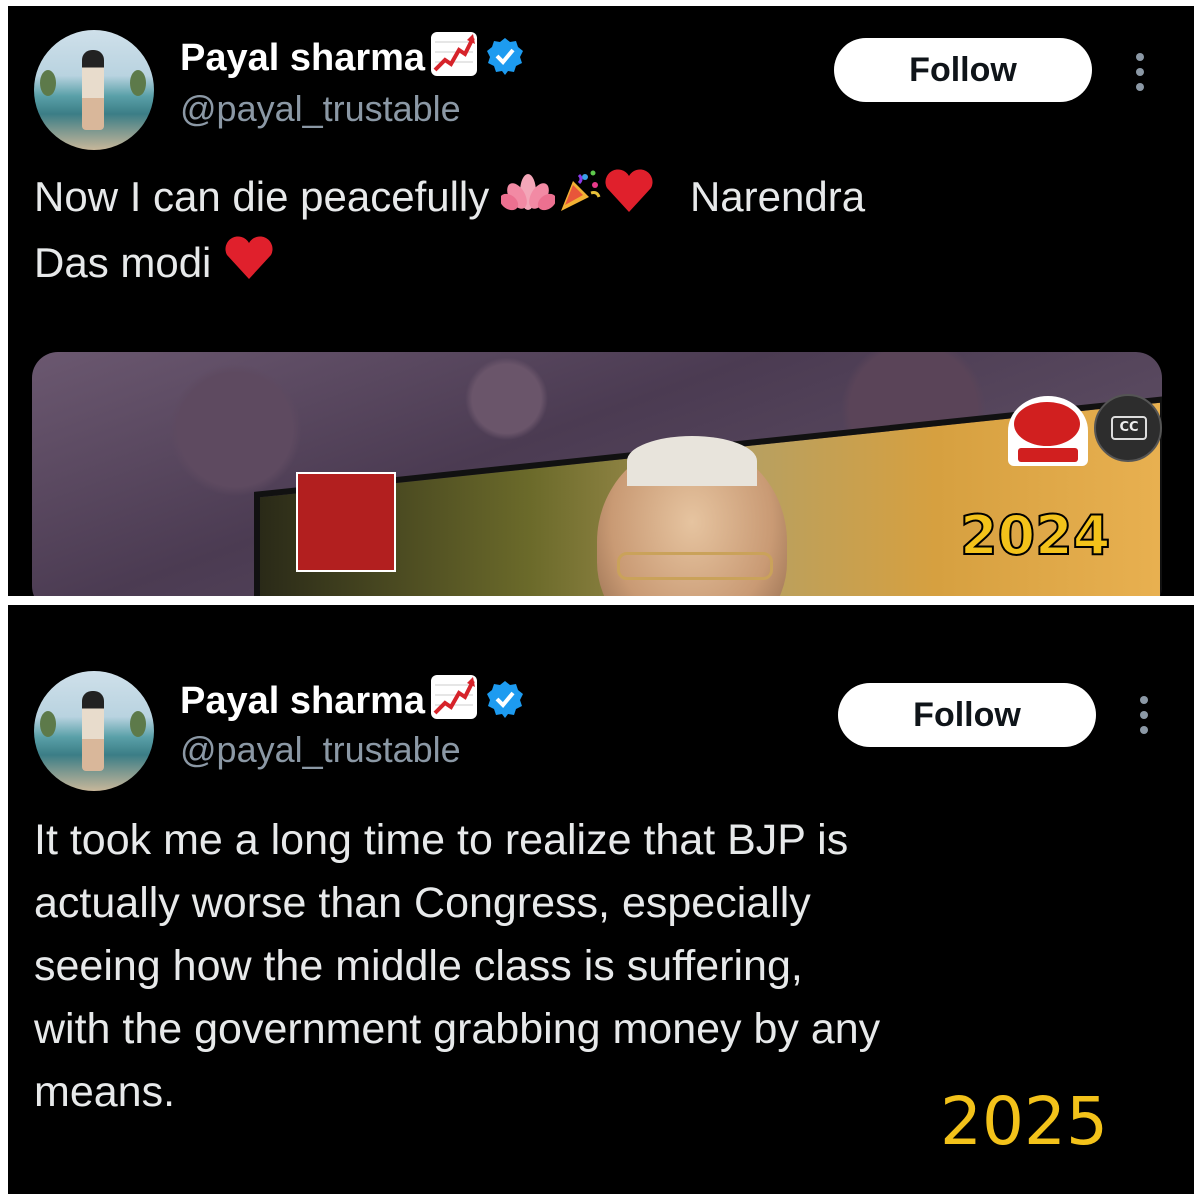  Describe the element at coordinates (1024, 1121) in the screenshot. I see `year-label: 2025` at that location.